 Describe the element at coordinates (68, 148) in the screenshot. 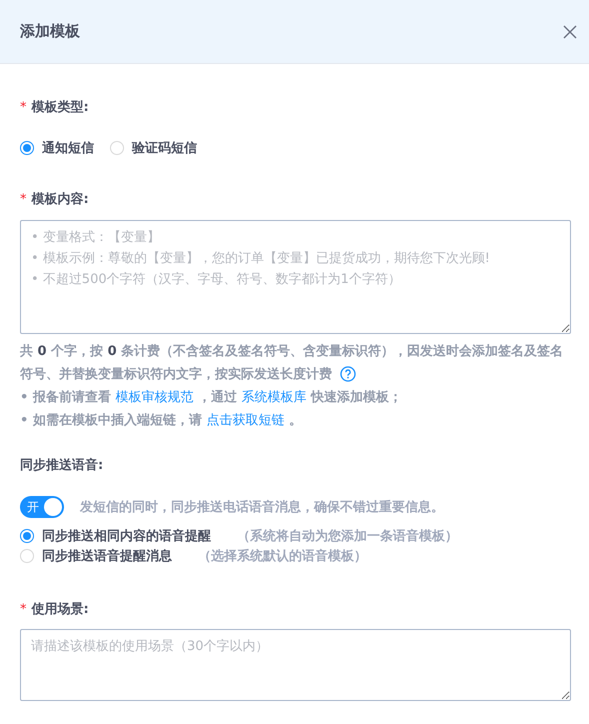

I see `radio-label: 通知短信` at that location.